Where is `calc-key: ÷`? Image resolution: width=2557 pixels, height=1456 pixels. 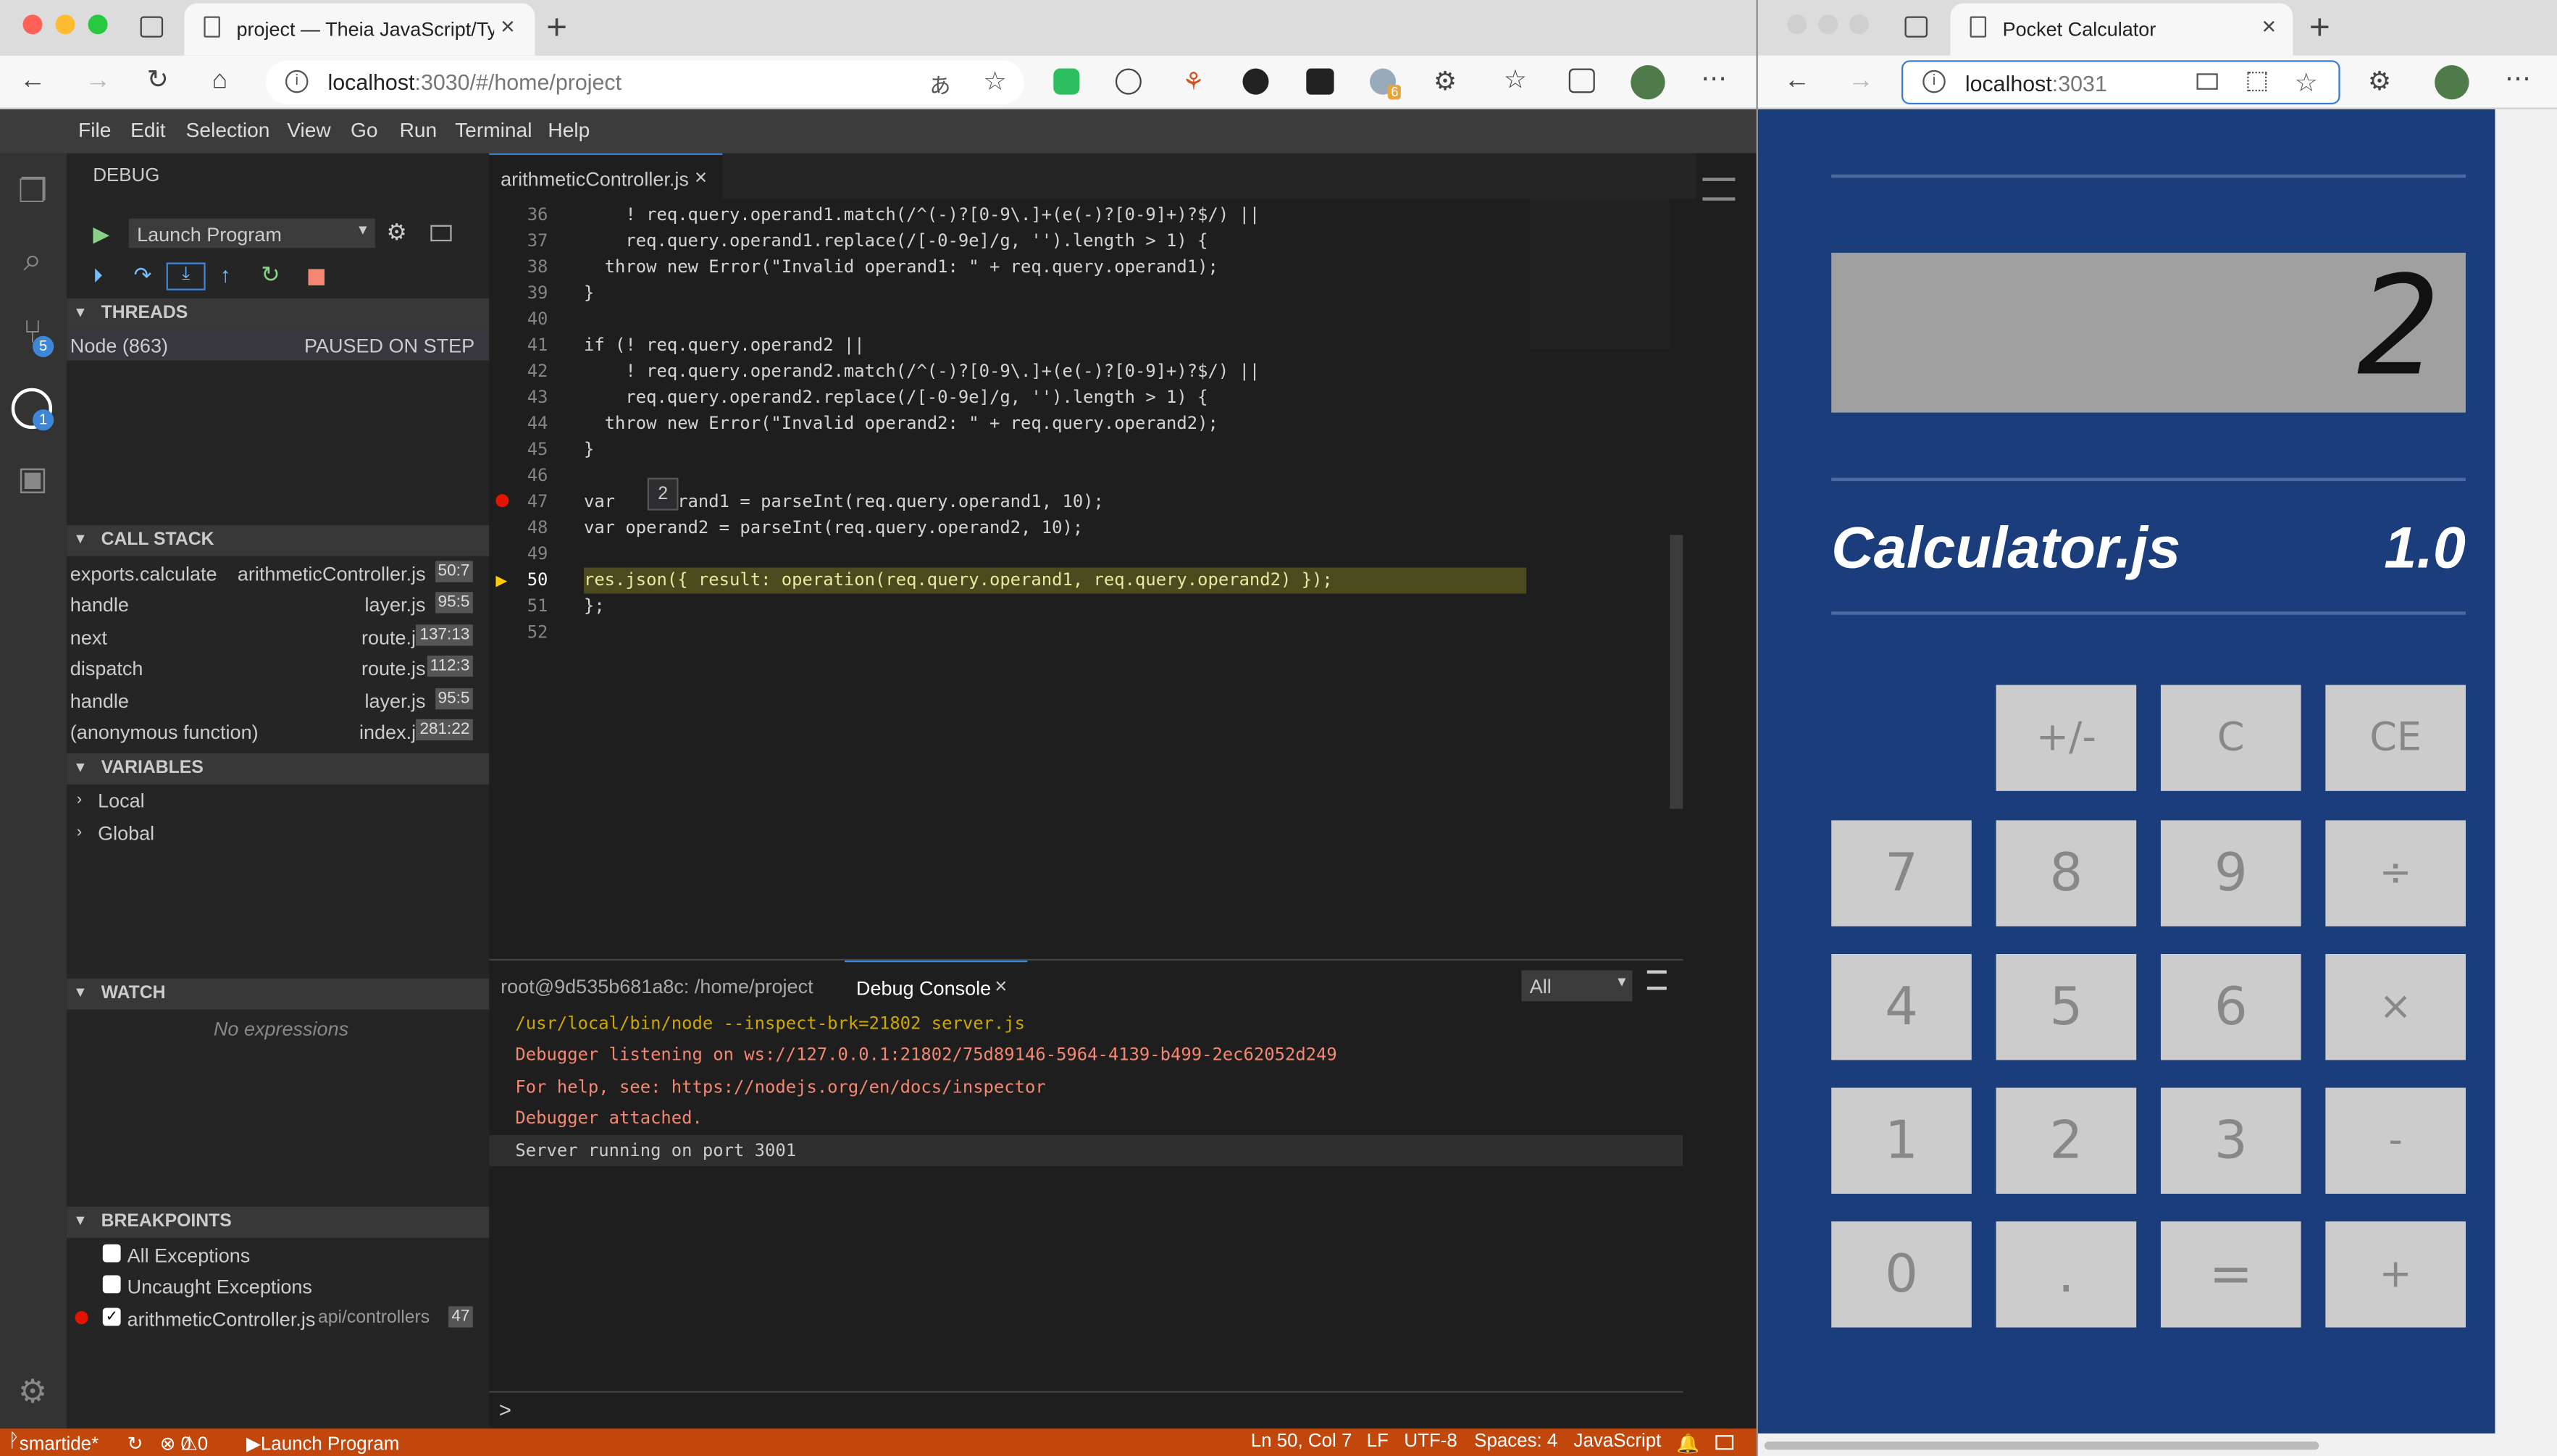 calc-key: ÷ is located at coordinates (2395, 873).